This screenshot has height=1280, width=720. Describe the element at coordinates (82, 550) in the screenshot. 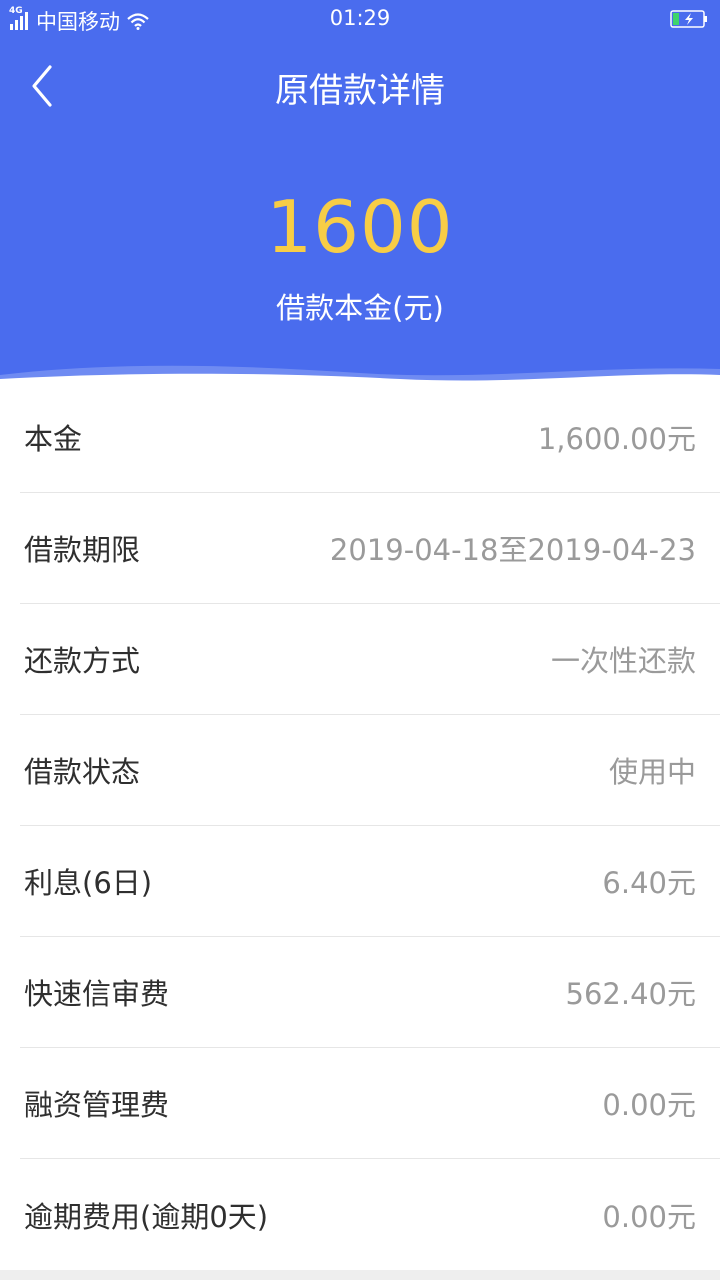

I see `detail-label: 借款期限` at that location.